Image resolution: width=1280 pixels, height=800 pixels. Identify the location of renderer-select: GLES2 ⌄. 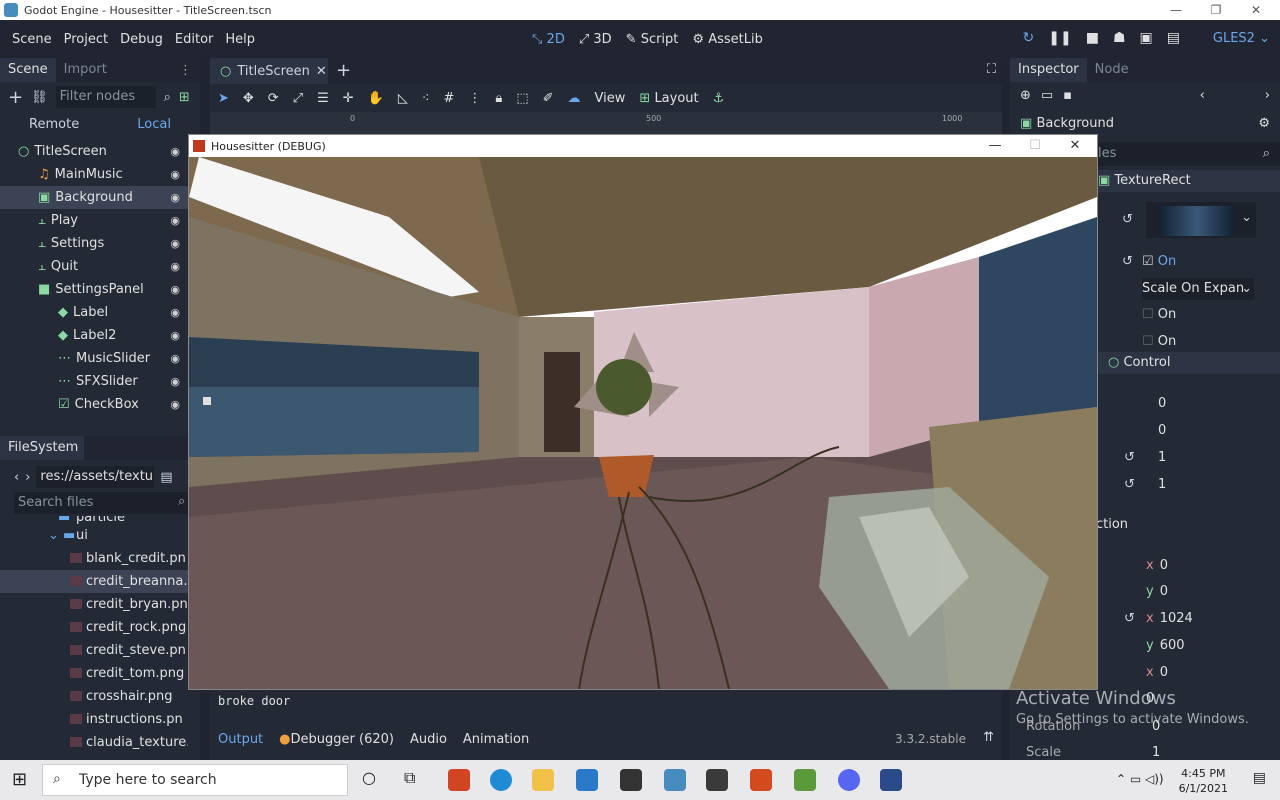
(1241, 38).